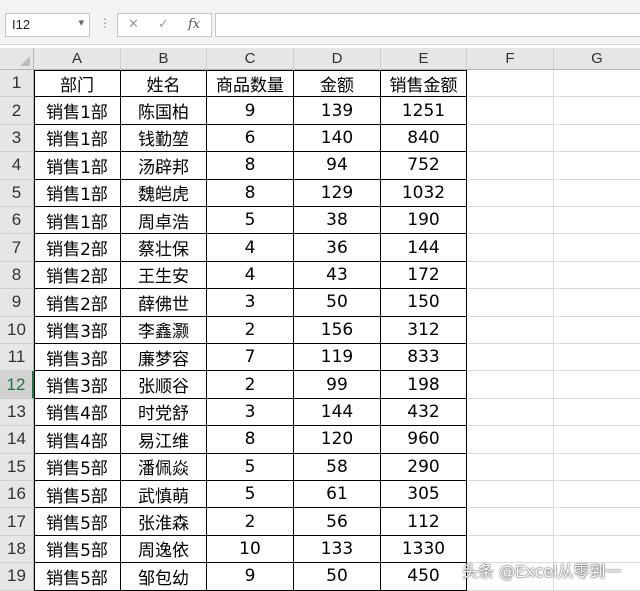 This screenshot has height=591, width=640. I want to click on table-cell: 112, so click(424, 522).